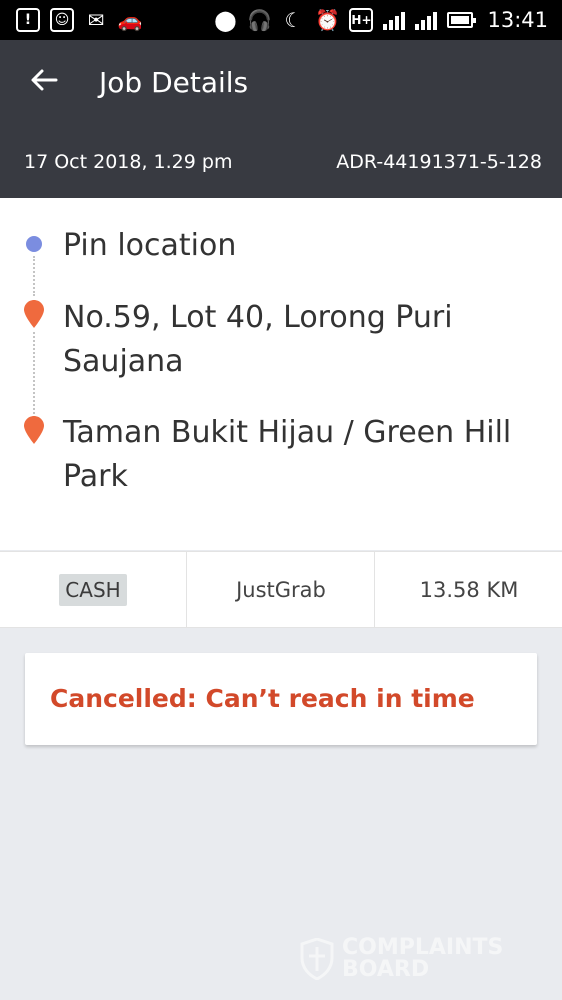 The image size is (562, 1000). Describe the element at coordinates (34, 244) in the screenshot. I see `origin-dot-icon` at that location.